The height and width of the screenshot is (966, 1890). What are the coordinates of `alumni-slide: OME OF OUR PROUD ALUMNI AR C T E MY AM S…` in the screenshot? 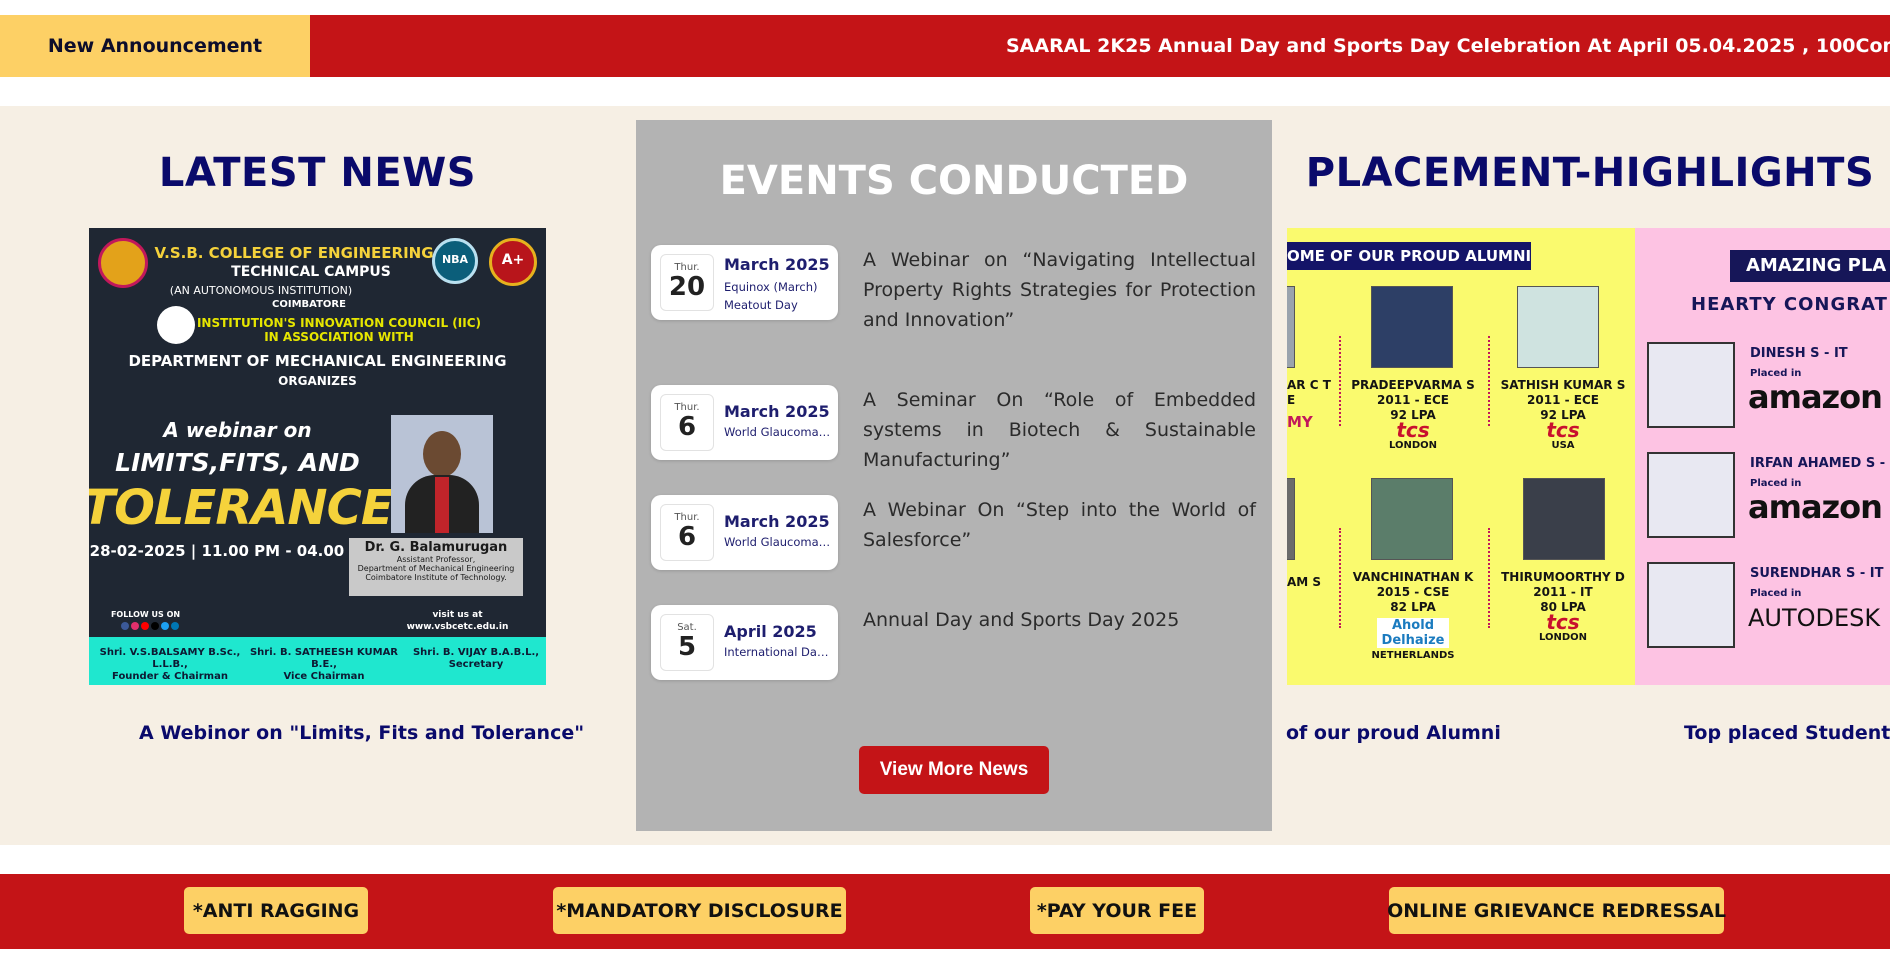 It's located at (1461, 456).